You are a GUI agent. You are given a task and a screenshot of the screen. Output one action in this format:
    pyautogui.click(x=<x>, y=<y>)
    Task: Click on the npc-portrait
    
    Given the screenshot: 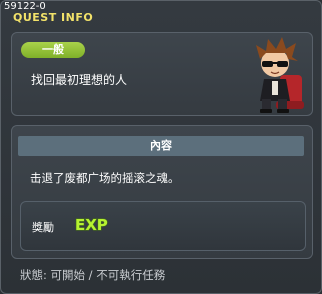 What is the action you would take?
    pyautogui.click(x=280, y=75)
    